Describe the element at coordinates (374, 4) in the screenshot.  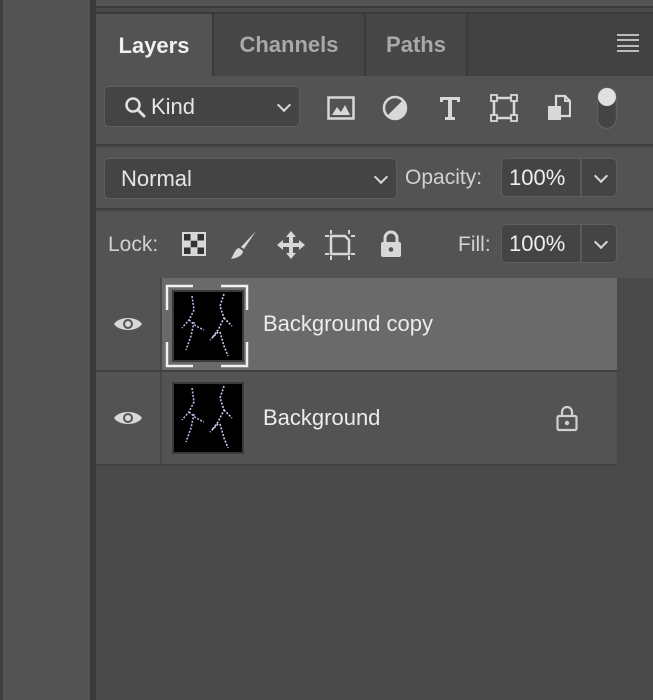
I see `upper-panel-edge` at that location.